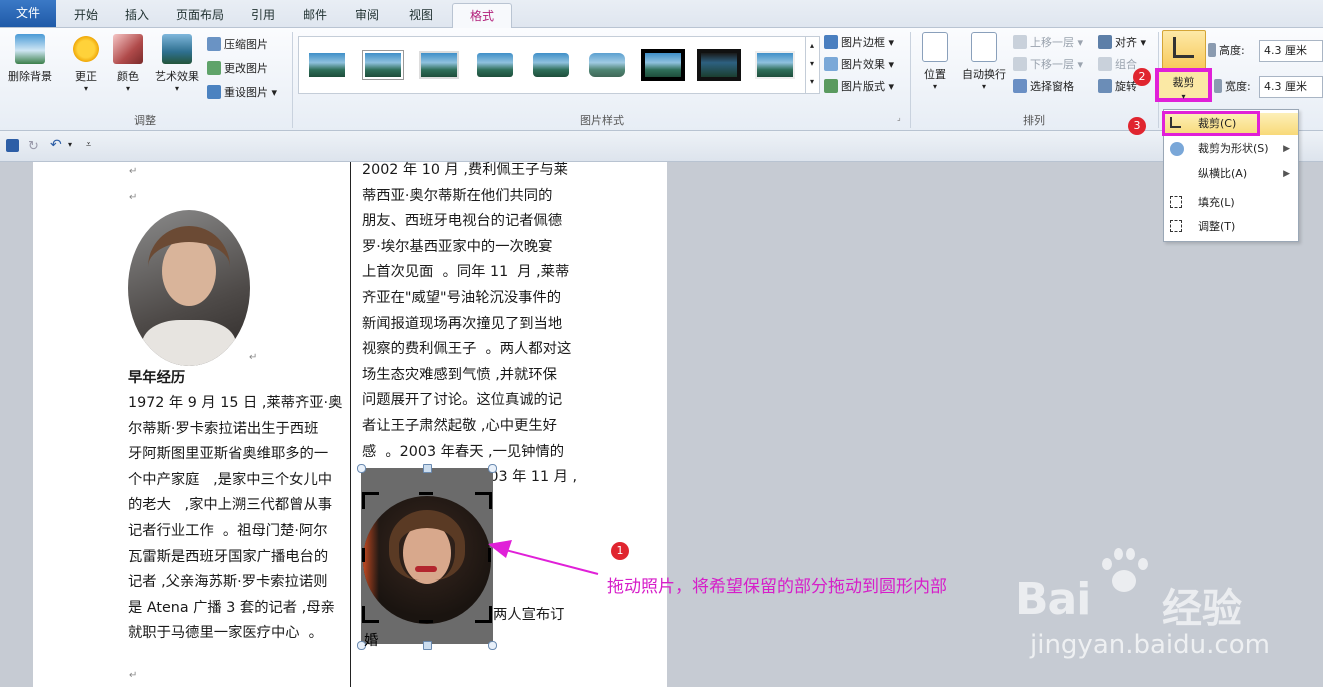  What do you see at coordinates (189, 267) in the screenshot?
I see `hair-shape` at bounding box center [189, 267].